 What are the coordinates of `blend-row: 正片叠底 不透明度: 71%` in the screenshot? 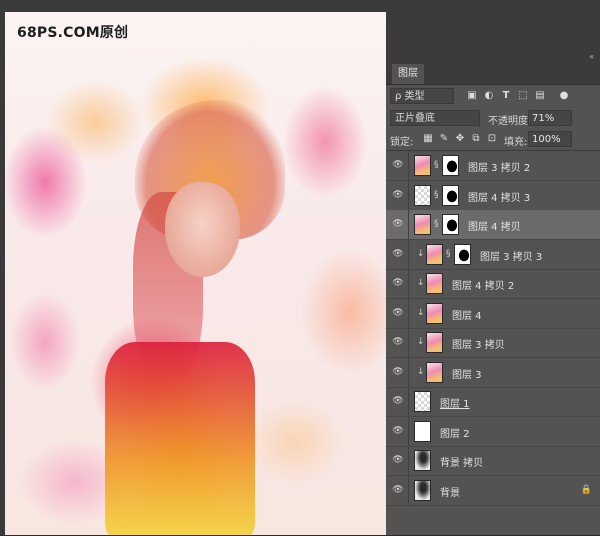 It's located at (493, 119).